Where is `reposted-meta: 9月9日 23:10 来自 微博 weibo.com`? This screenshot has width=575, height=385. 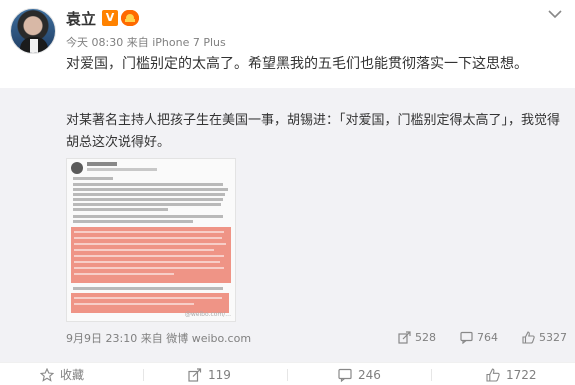 reposted-meta: 9月9日 23:10 来自 微博 weibo.com is located at coordinates (158, 339).